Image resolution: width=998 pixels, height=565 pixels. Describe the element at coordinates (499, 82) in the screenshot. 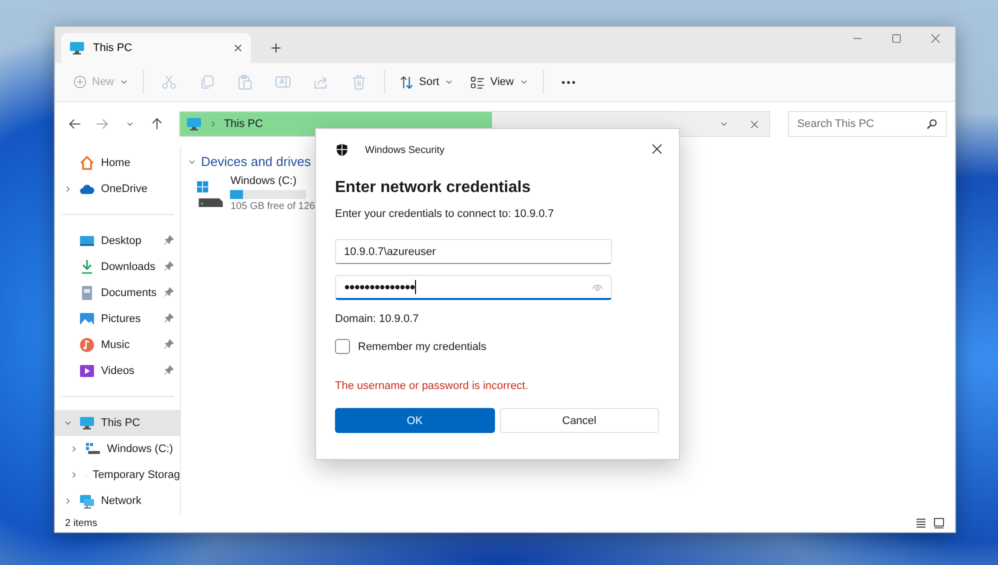

I see `view-button: View` at that location.